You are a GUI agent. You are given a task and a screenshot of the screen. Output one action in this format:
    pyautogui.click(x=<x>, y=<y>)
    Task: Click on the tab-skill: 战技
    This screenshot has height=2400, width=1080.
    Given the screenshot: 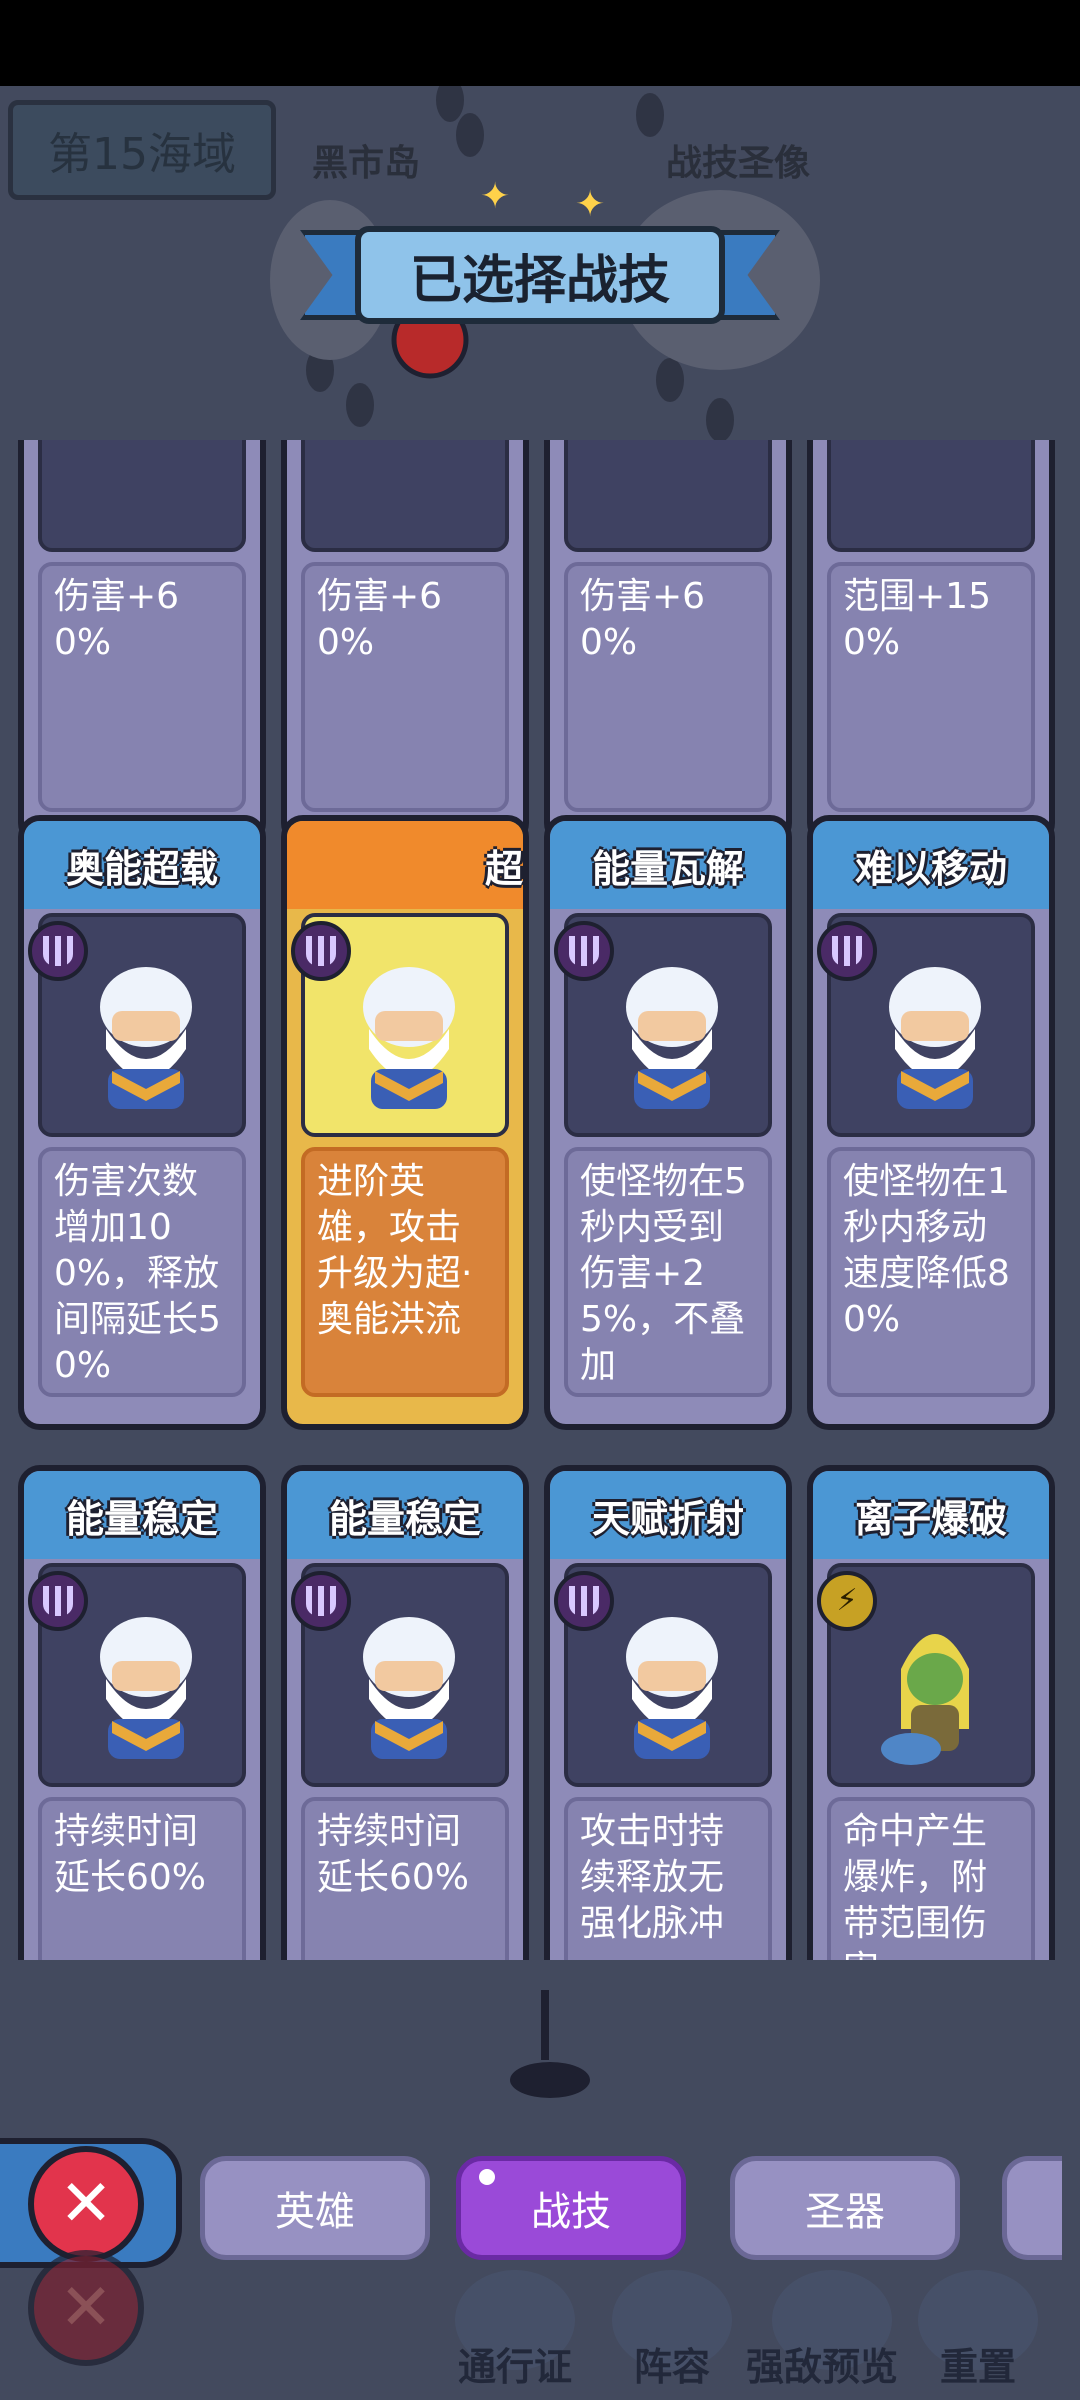 What is the action you would take?
    pyautogui.click(x=571, y=2208)
    